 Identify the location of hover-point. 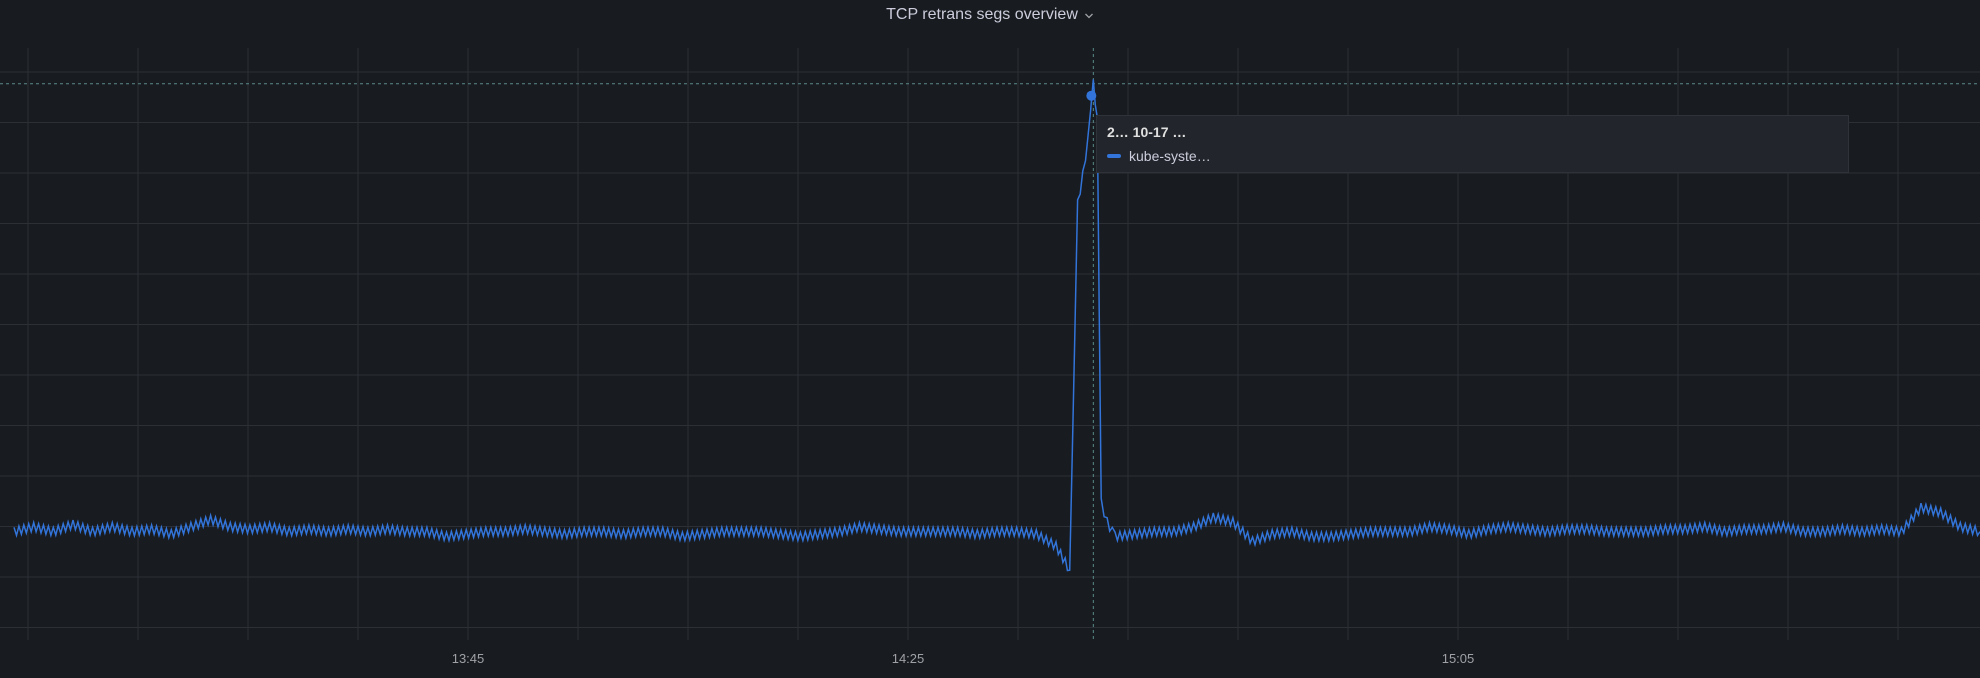
(1091, 95).